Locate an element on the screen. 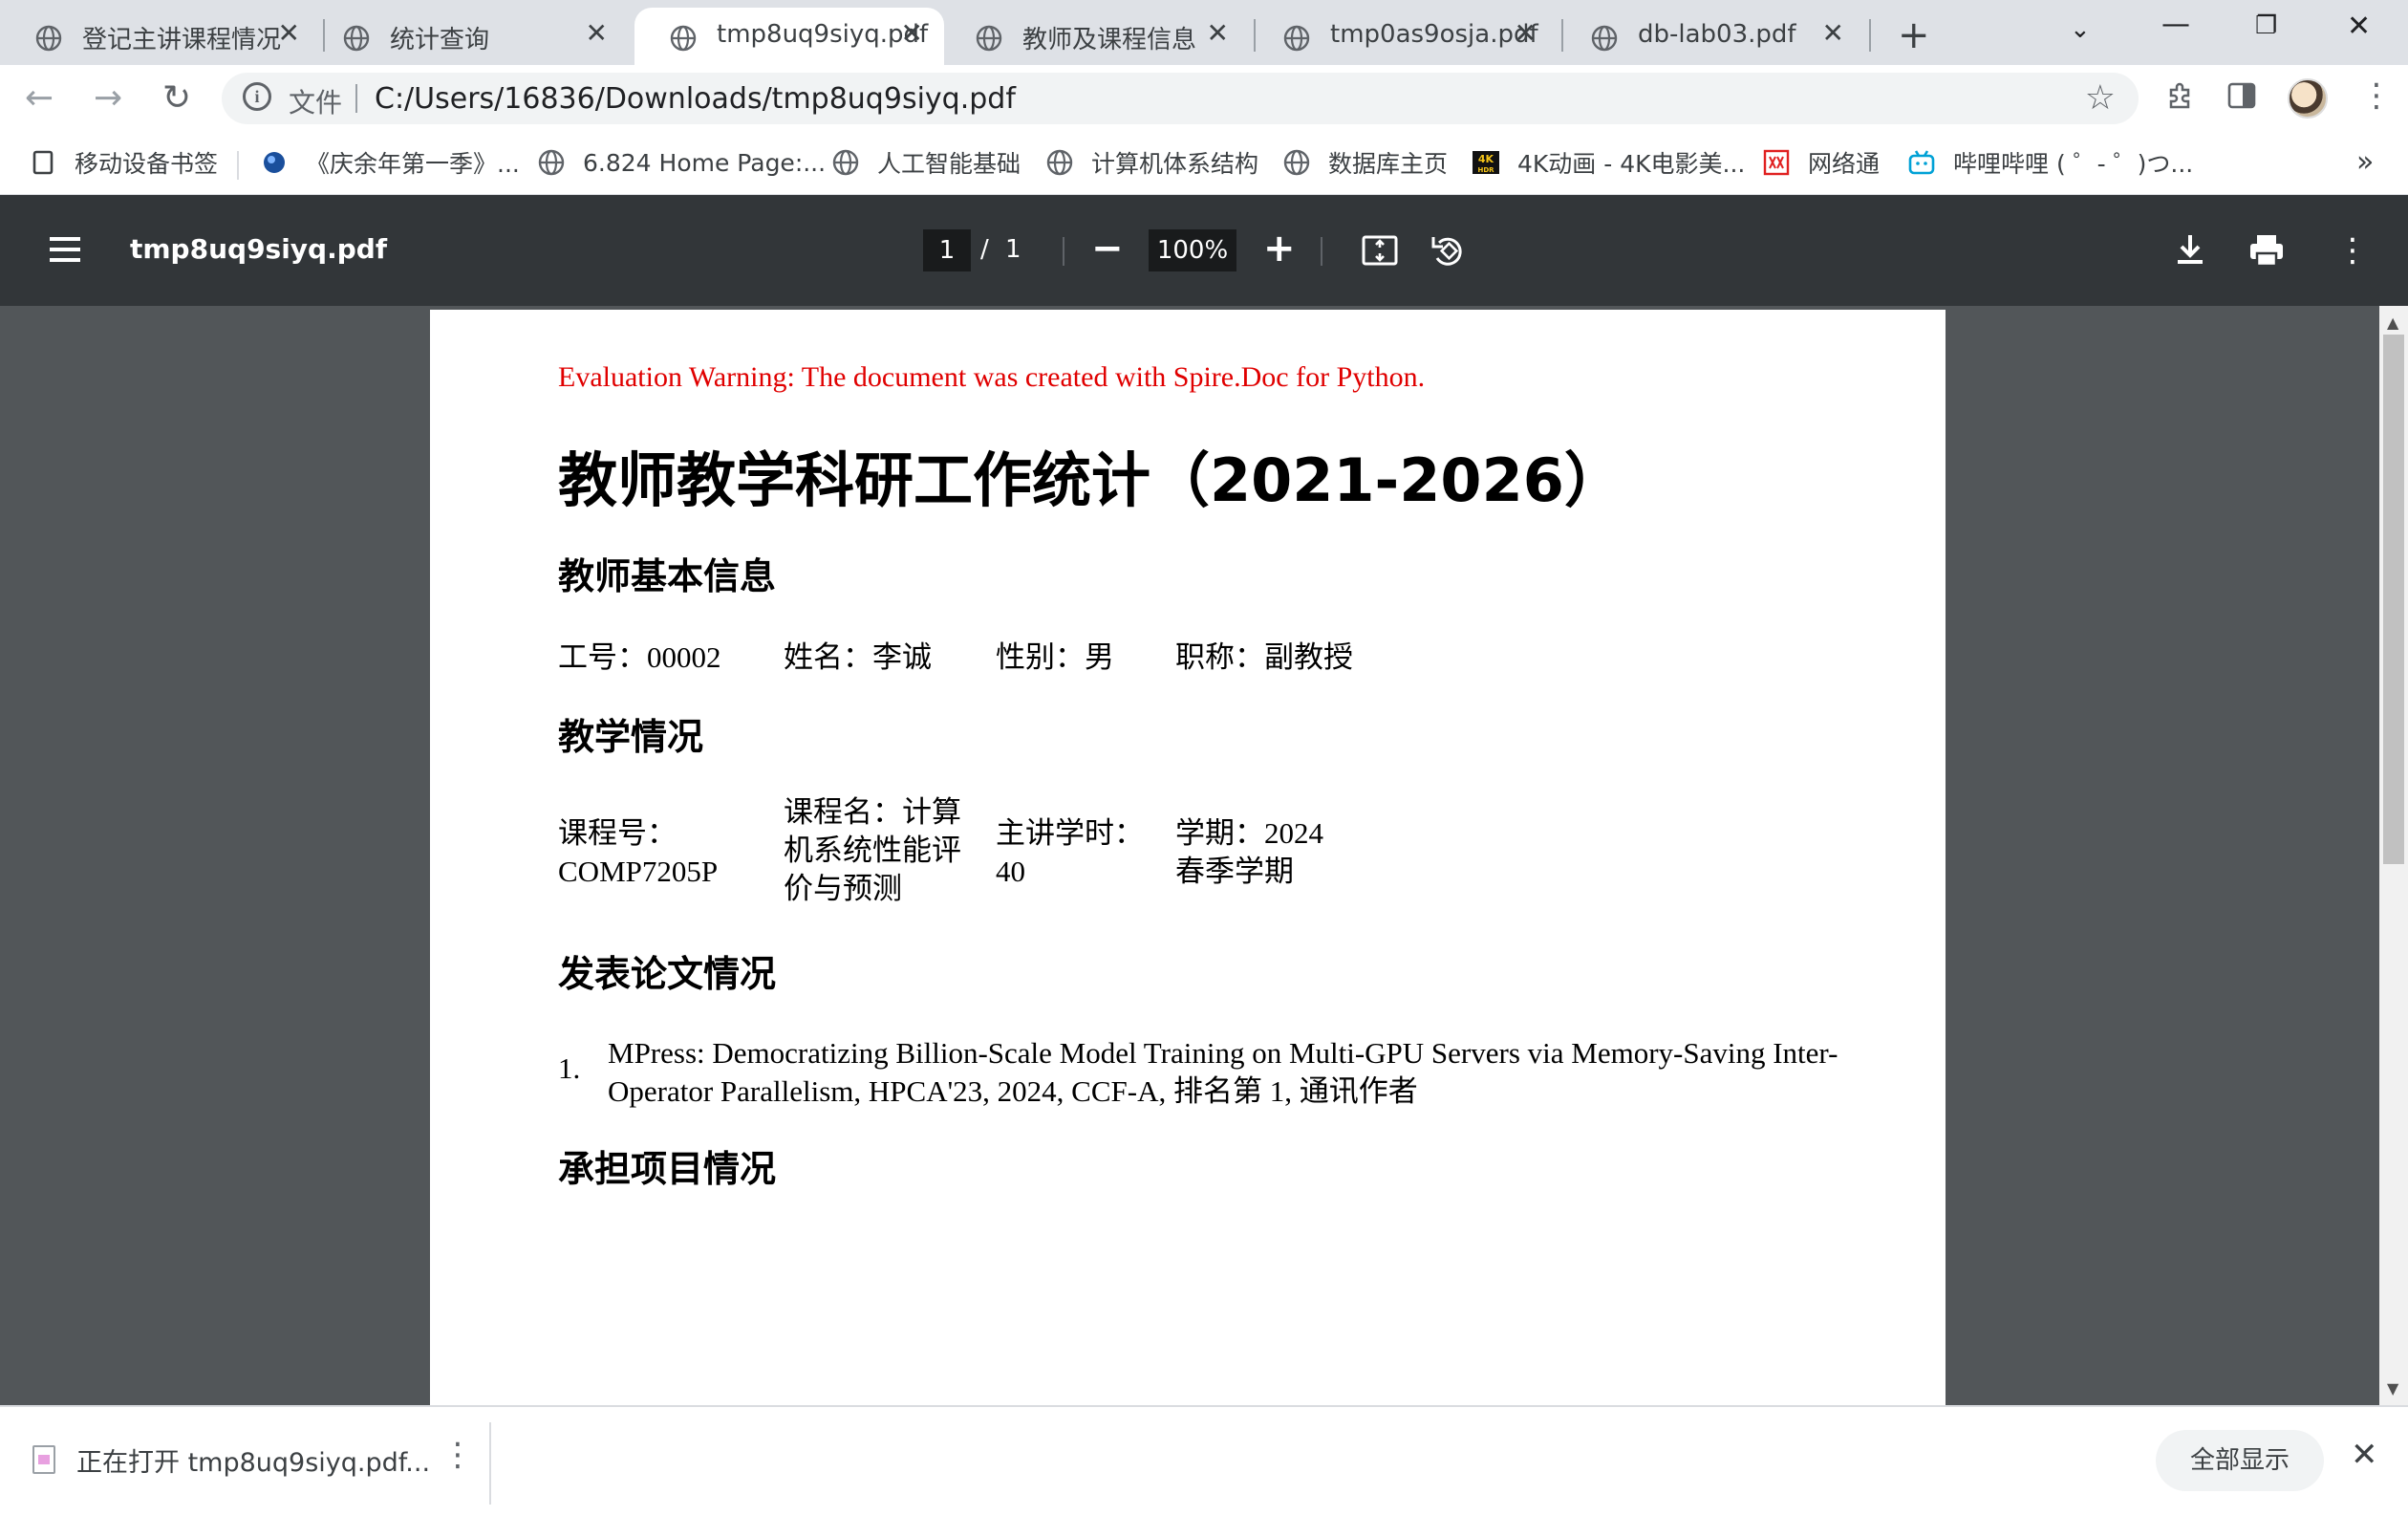  tab-6: db-lab03.pdf ✕ is located at coordinates (1711, 36).